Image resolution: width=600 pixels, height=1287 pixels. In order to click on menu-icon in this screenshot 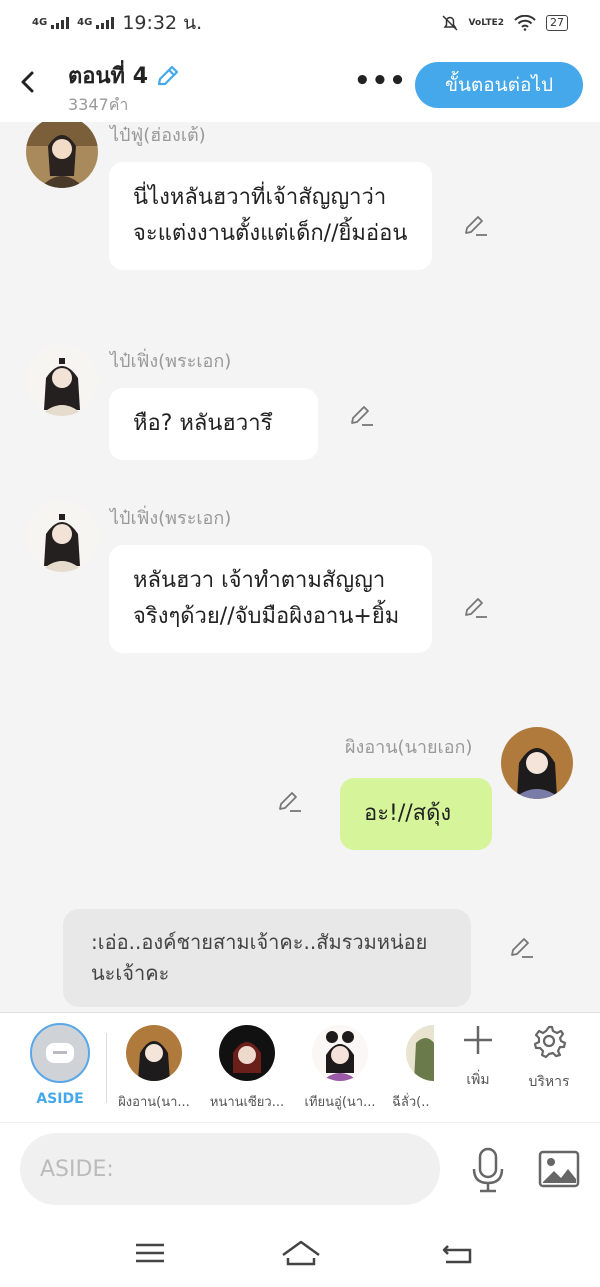, I will do `click(150, 1253)`.